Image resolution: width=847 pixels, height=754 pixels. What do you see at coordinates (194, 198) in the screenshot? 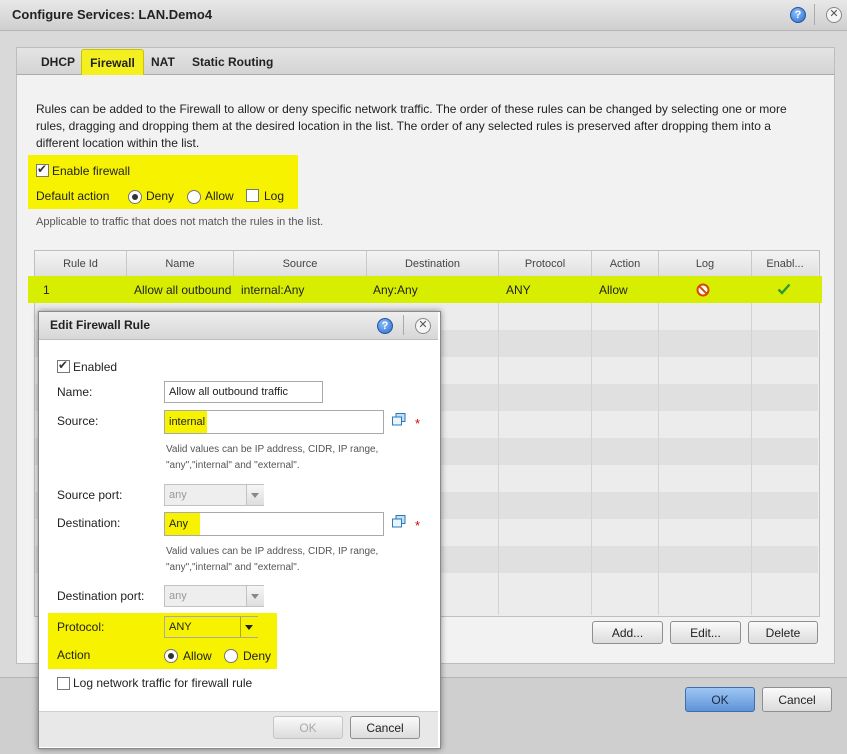
I see `default-allow-radio` at bounding box center [194, 198].